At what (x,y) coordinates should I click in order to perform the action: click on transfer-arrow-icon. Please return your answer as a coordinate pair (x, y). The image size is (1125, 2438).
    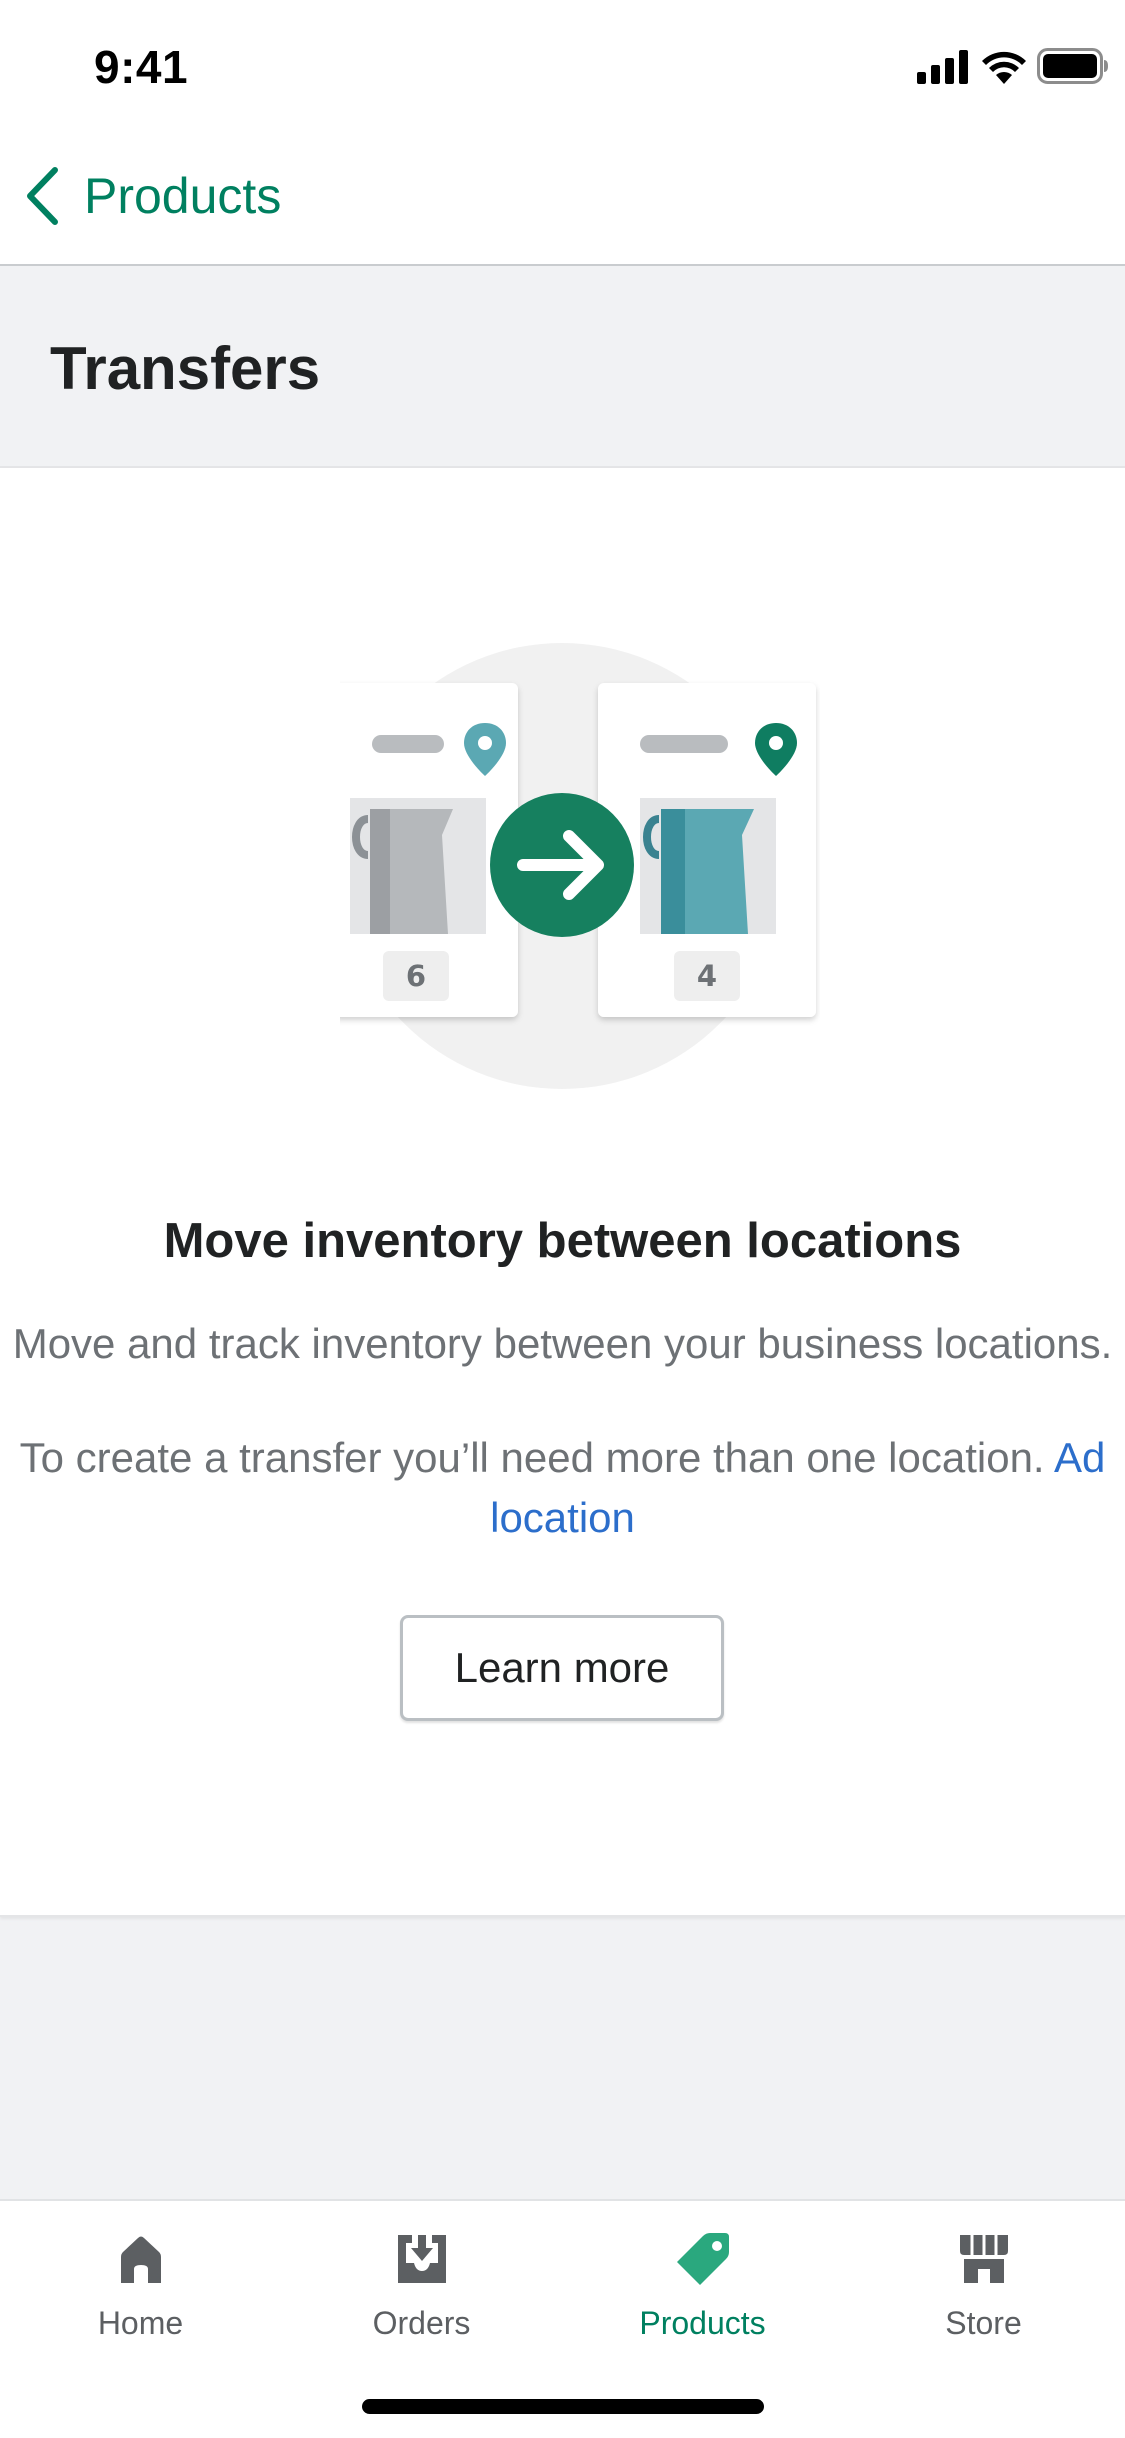
    Looking at the image, I should click on (562, 865).